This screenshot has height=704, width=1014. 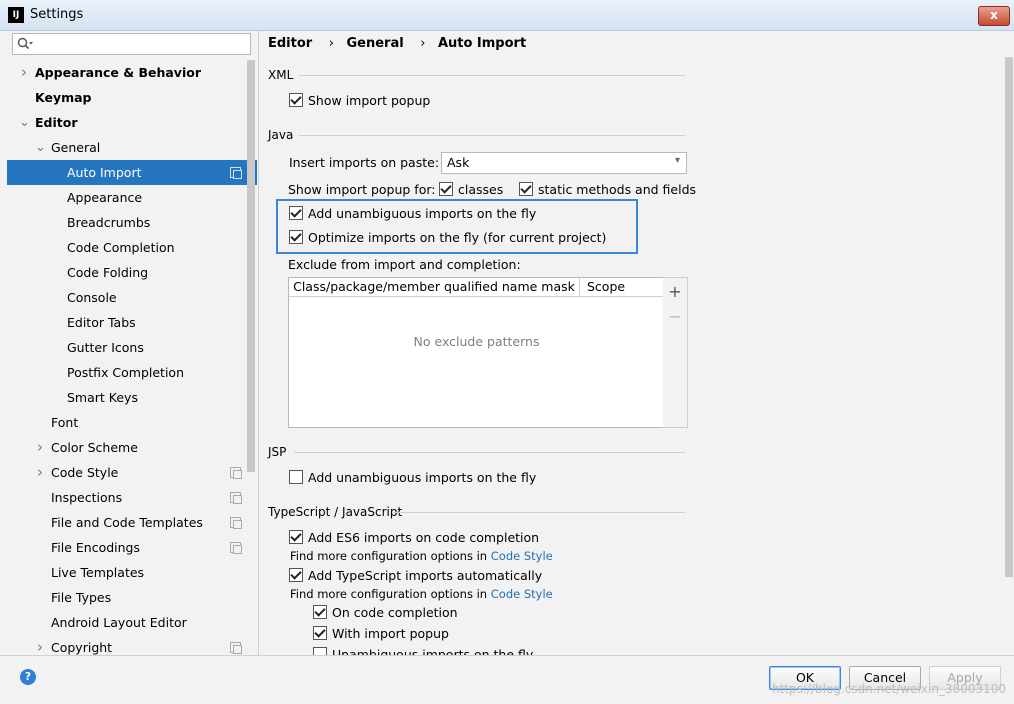 I want to click on on-code-completion-checkbox: On code completion, so click(x=385, y=612).